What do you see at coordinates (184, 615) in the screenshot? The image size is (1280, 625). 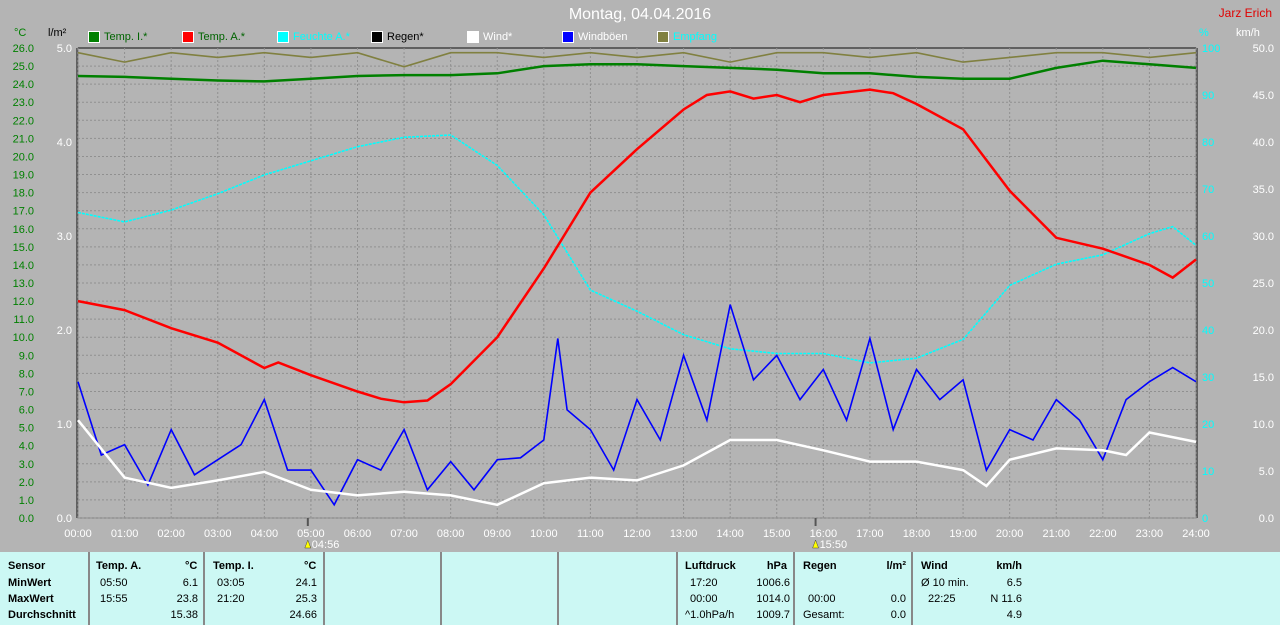 I see `temp-a-avg: 15.38` at bounding box center [184, 615].